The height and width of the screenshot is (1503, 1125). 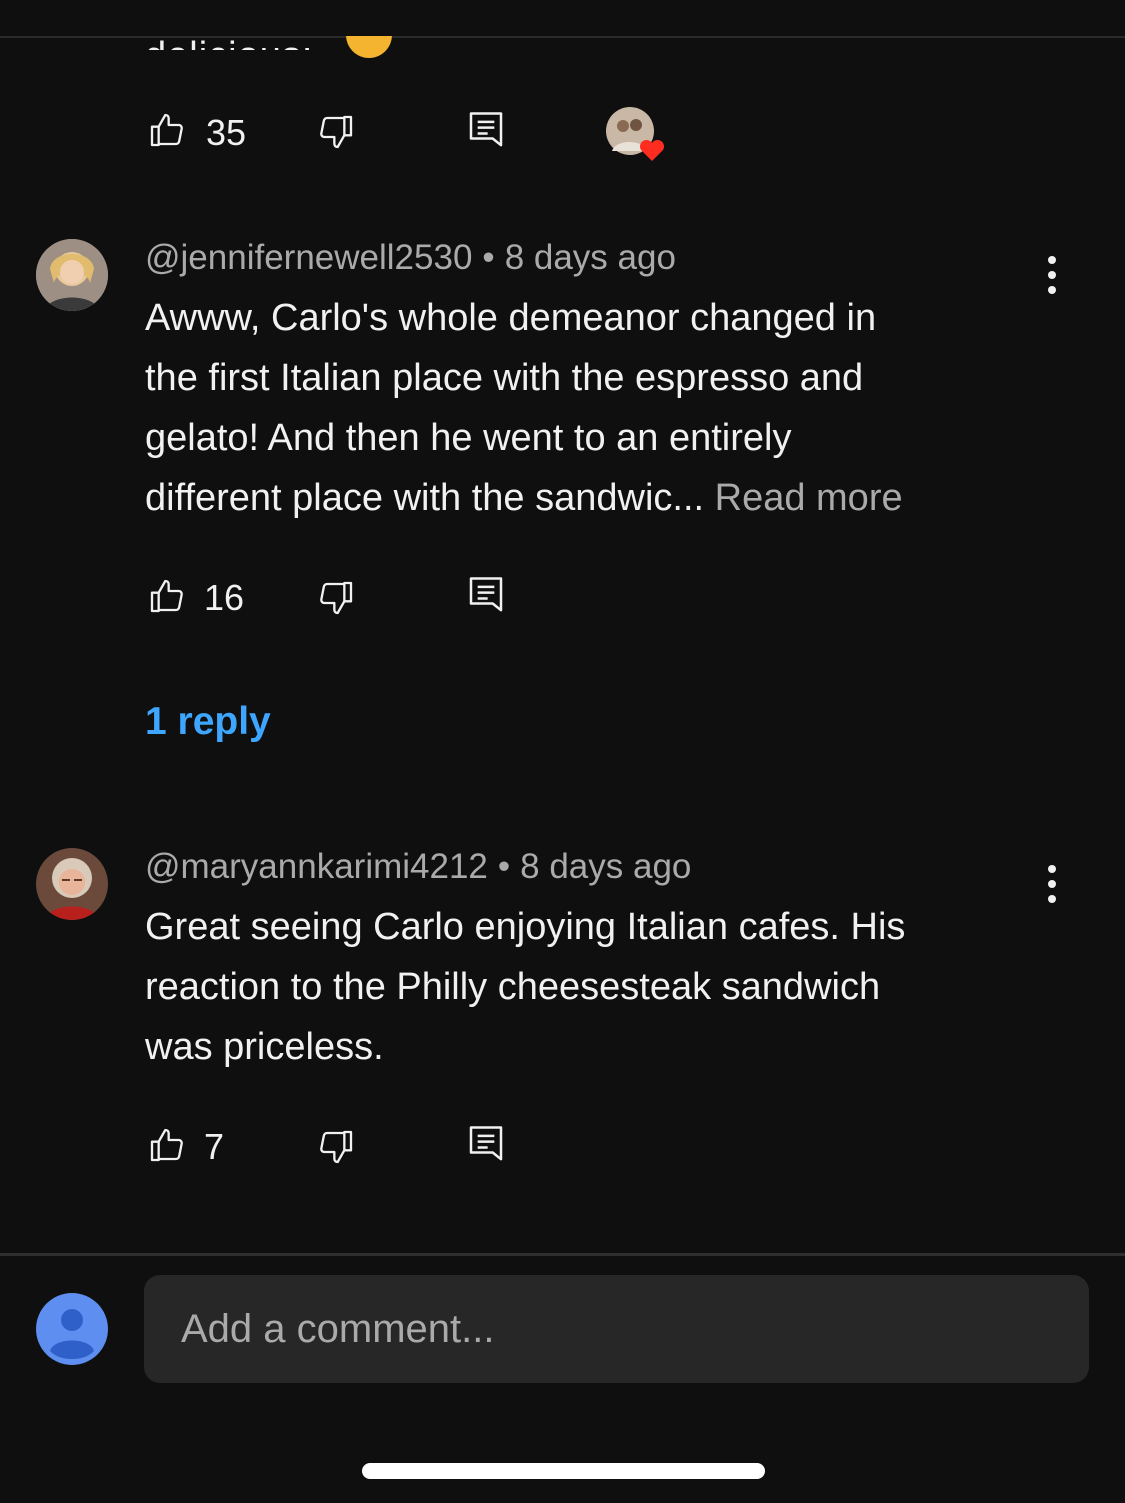 What do you see at coordinates (511, 318) in the screenshot?
I see `comment-line: Awww, Carlo's whole demeanor changed in` at bounding box center [511, 318].